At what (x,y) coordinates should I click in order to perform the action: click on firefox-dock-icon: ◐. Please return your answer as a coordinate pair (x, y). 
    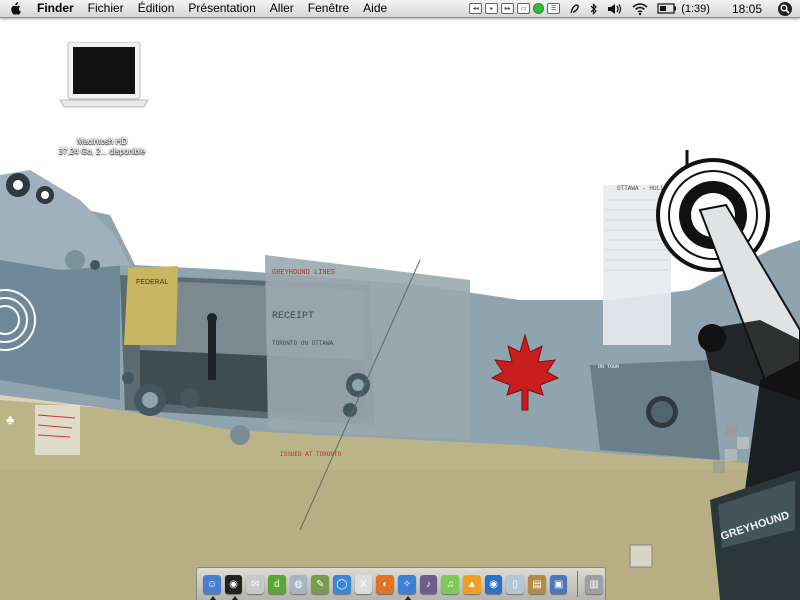
    Looking at the image, I should click on (385, 584).